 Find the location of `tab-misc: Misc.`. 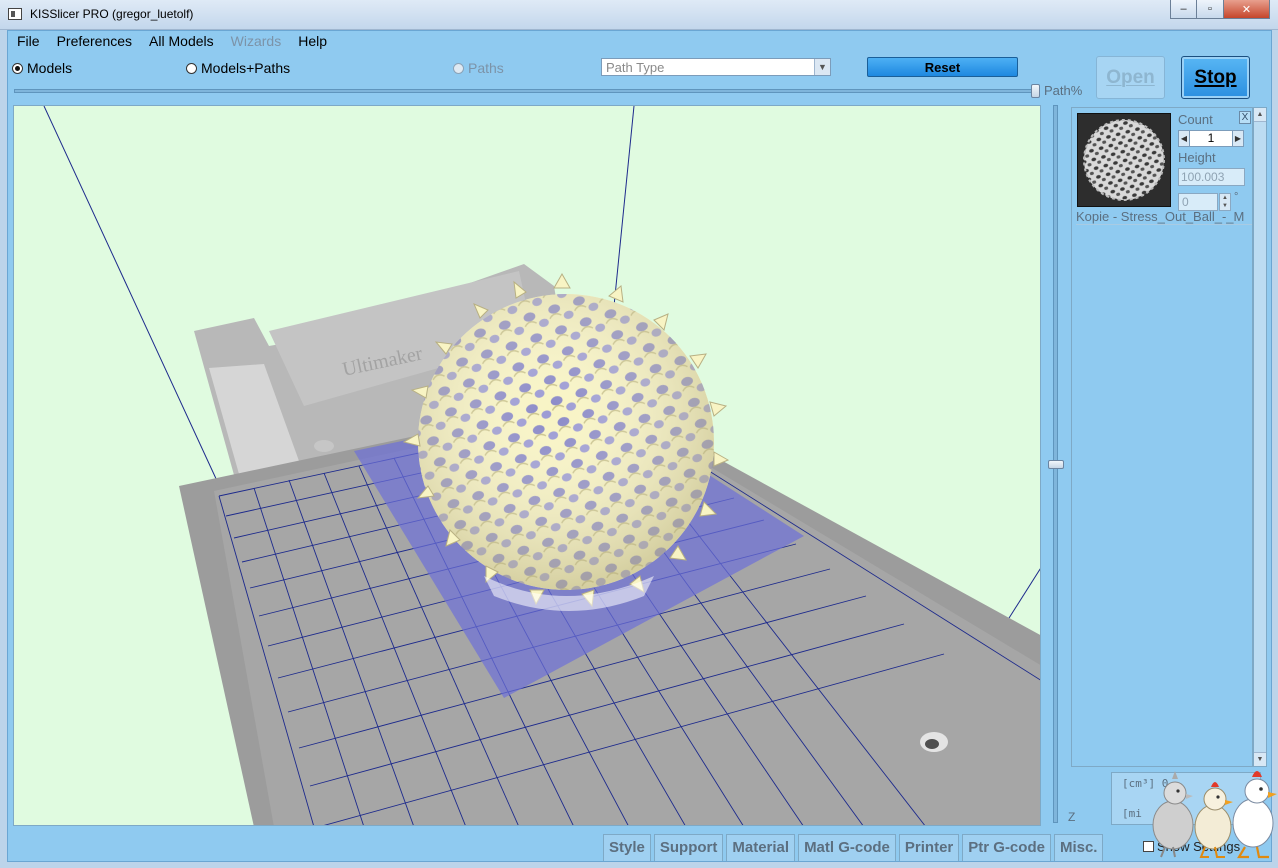

tab-misc: Misc. is located at coordinates (1078, 847).